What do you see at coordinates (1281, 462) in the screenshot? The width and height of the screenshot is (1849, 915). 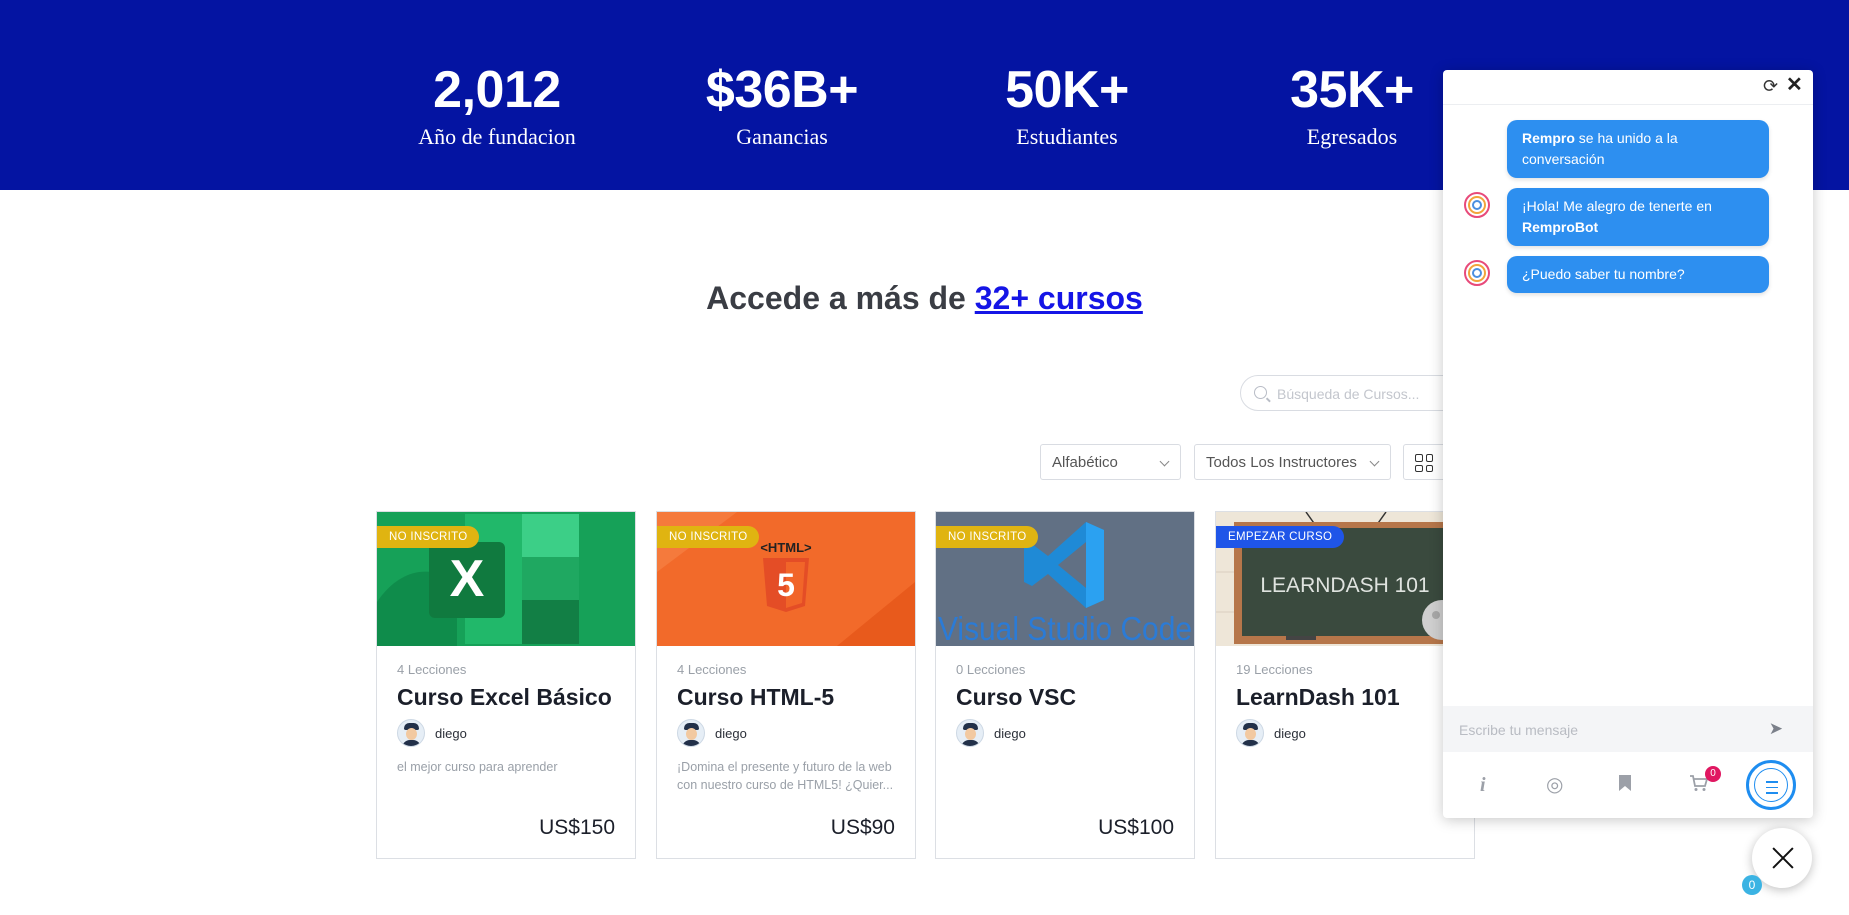 I see `instructor-select-value: Todos Los Instructores` at bounding box center [1281, 462].